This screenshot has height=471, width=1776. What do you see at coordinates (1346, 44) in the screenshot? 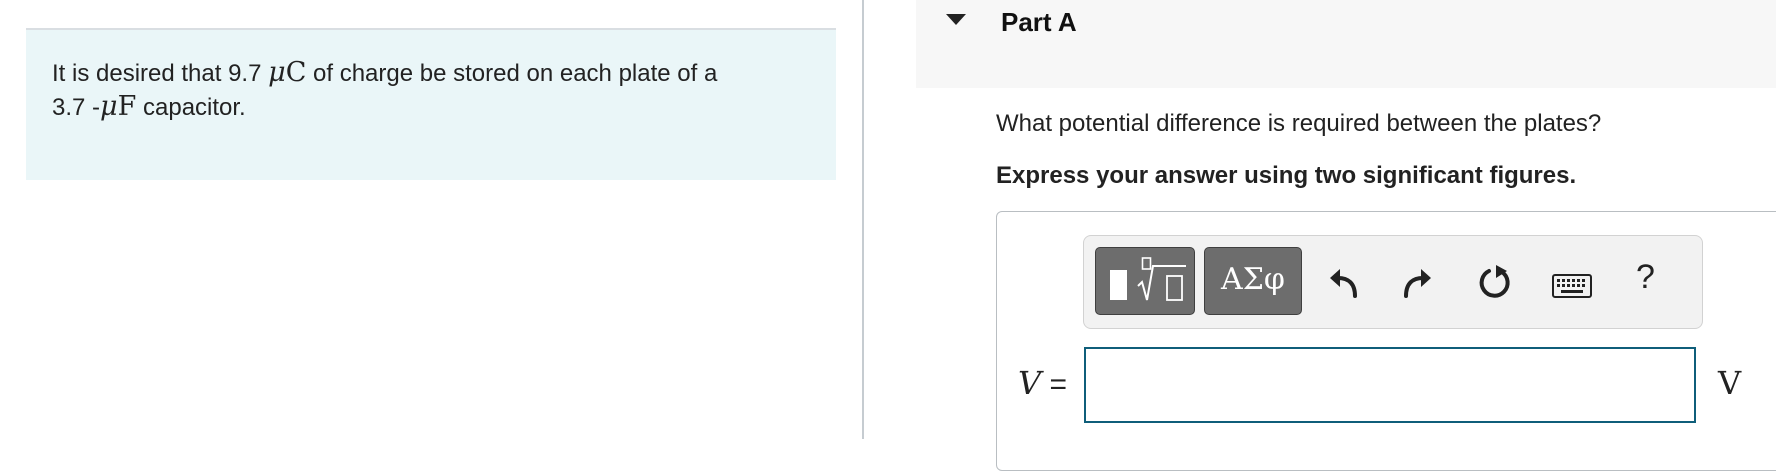
I see `part-header: Part A` at bounding box center [1346, 44].